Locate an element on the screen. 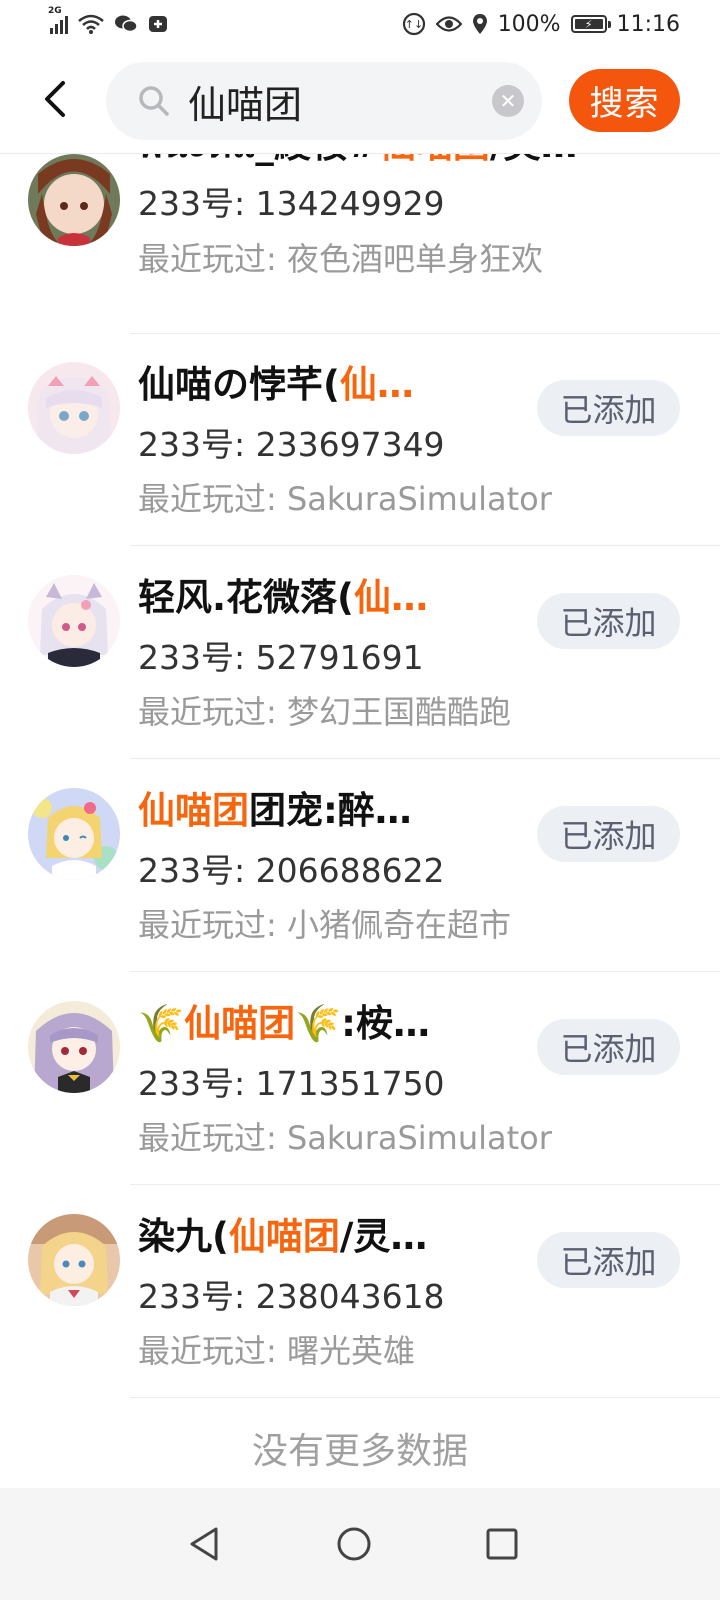  eye-icon is located at coordinates (448, 24).